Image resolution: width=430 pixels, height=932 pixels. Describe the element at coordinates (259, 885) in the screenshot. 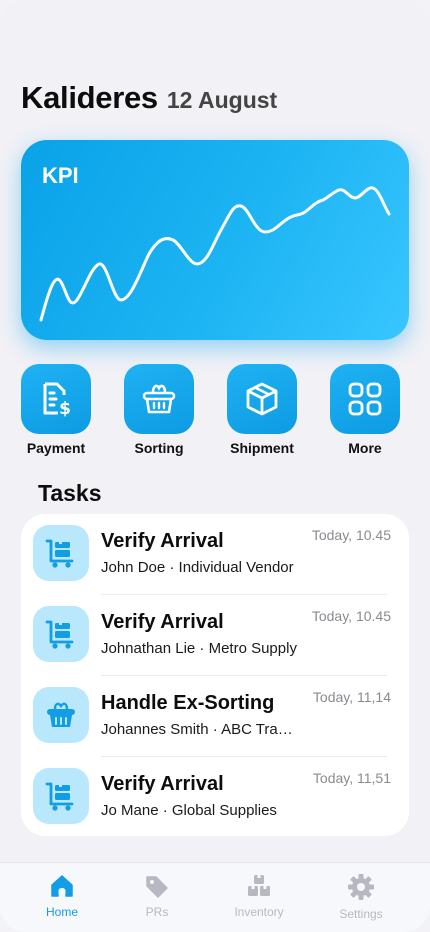

I see `boxes-icon` at that location.